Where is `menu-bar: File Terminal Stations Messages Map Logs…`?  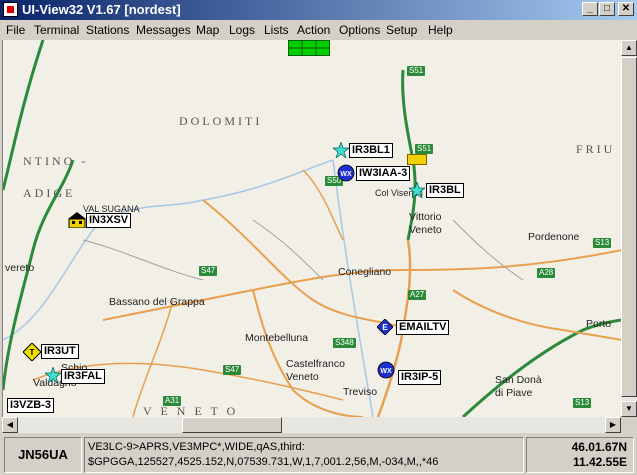
menu-bar: File Terminal Stations Messages Map Logs… is located at coordinates (318, 29).